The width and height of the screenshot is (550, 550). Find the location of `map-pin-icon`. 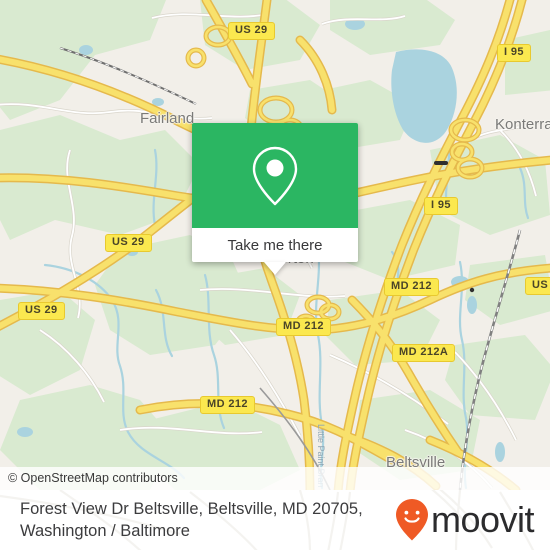

map-pin-icon is located at coordinates (275, 175).